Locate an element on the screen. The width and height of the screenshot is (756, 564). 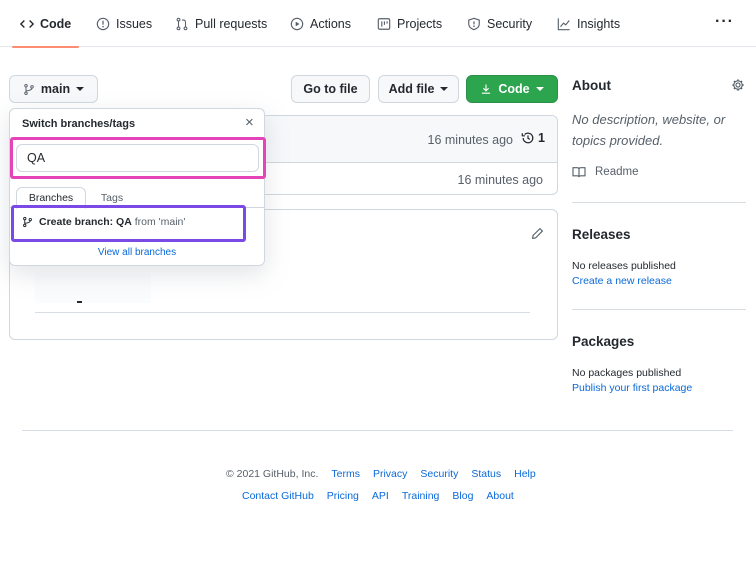
view-all-branches-link: View all branches is located at coordinates (137, 252).